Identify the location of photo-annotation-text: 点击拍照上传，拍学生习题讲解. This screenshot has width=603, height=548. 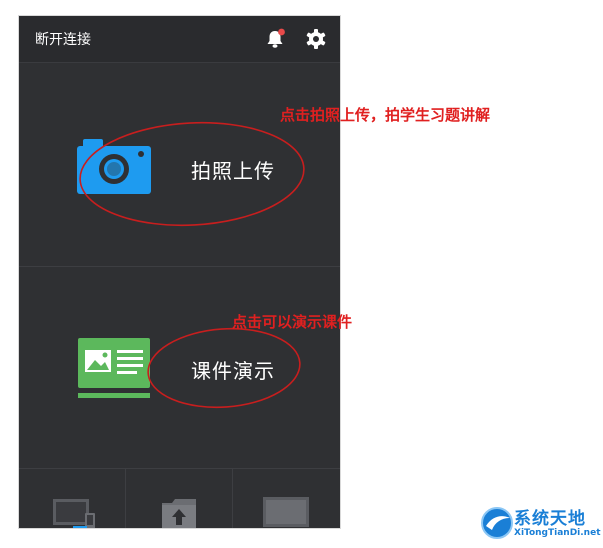
(385, 115).